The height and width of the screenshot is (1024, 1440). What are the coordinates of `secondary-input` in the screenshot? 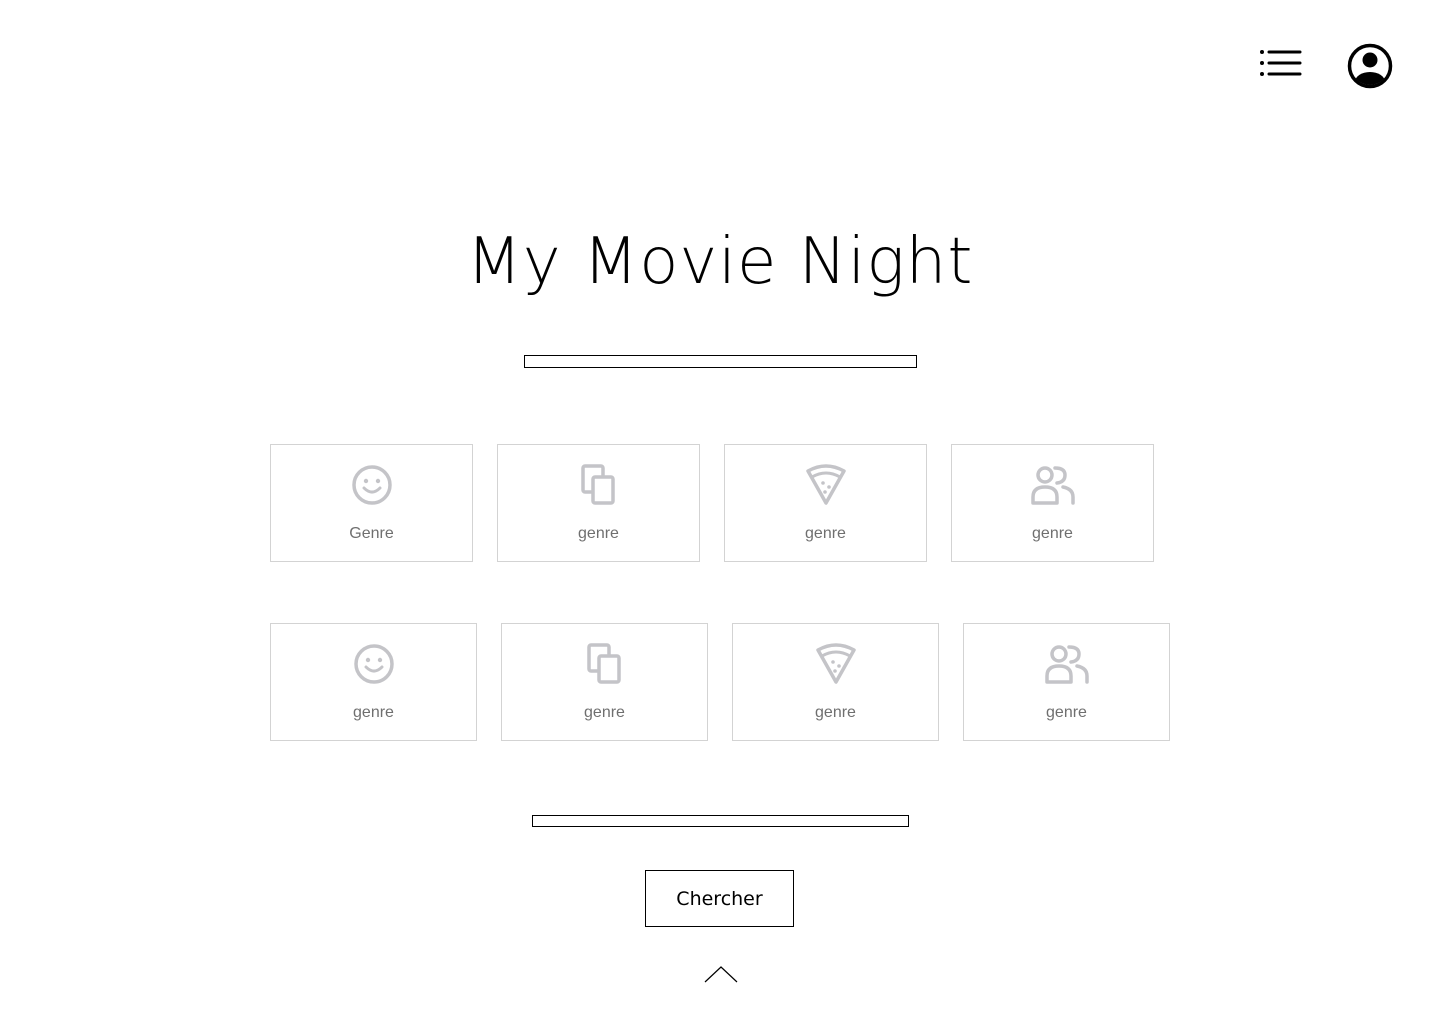 It's located at (720, 821).